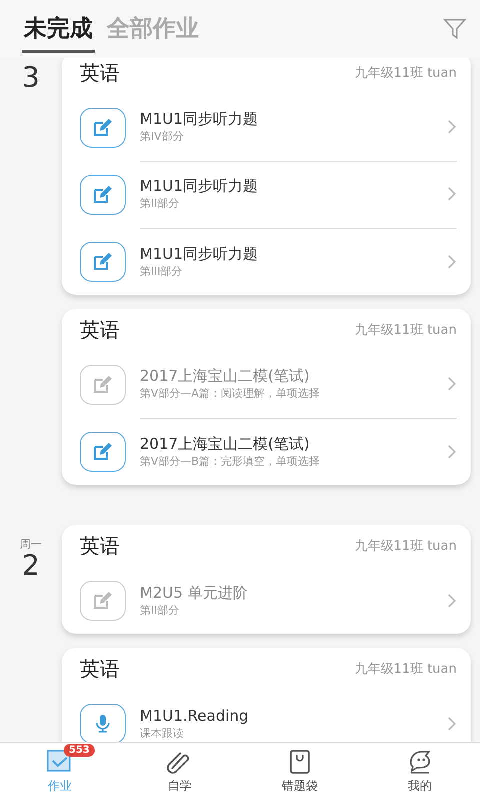  What do you see at coordinates (58, 29) in the screenshot?
I see `tab: 未完成` at bounding box center [58, 29].